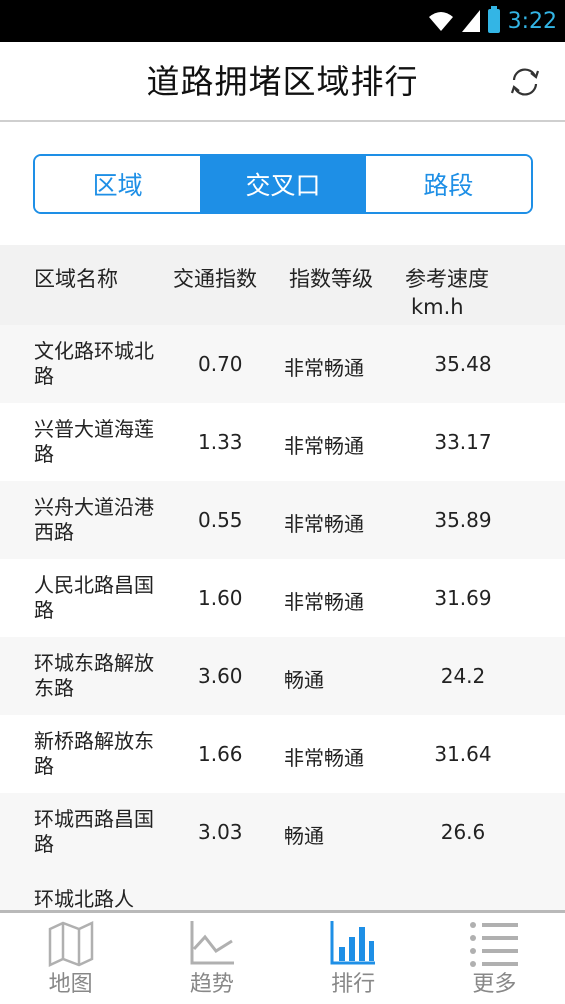 This screenshot has width=565, height=1004. Describe the element at coordinates (282, 676) in the screenshot. I see `table-row: 环城东路解放东路 3.60 畅通 24.2` at that location.